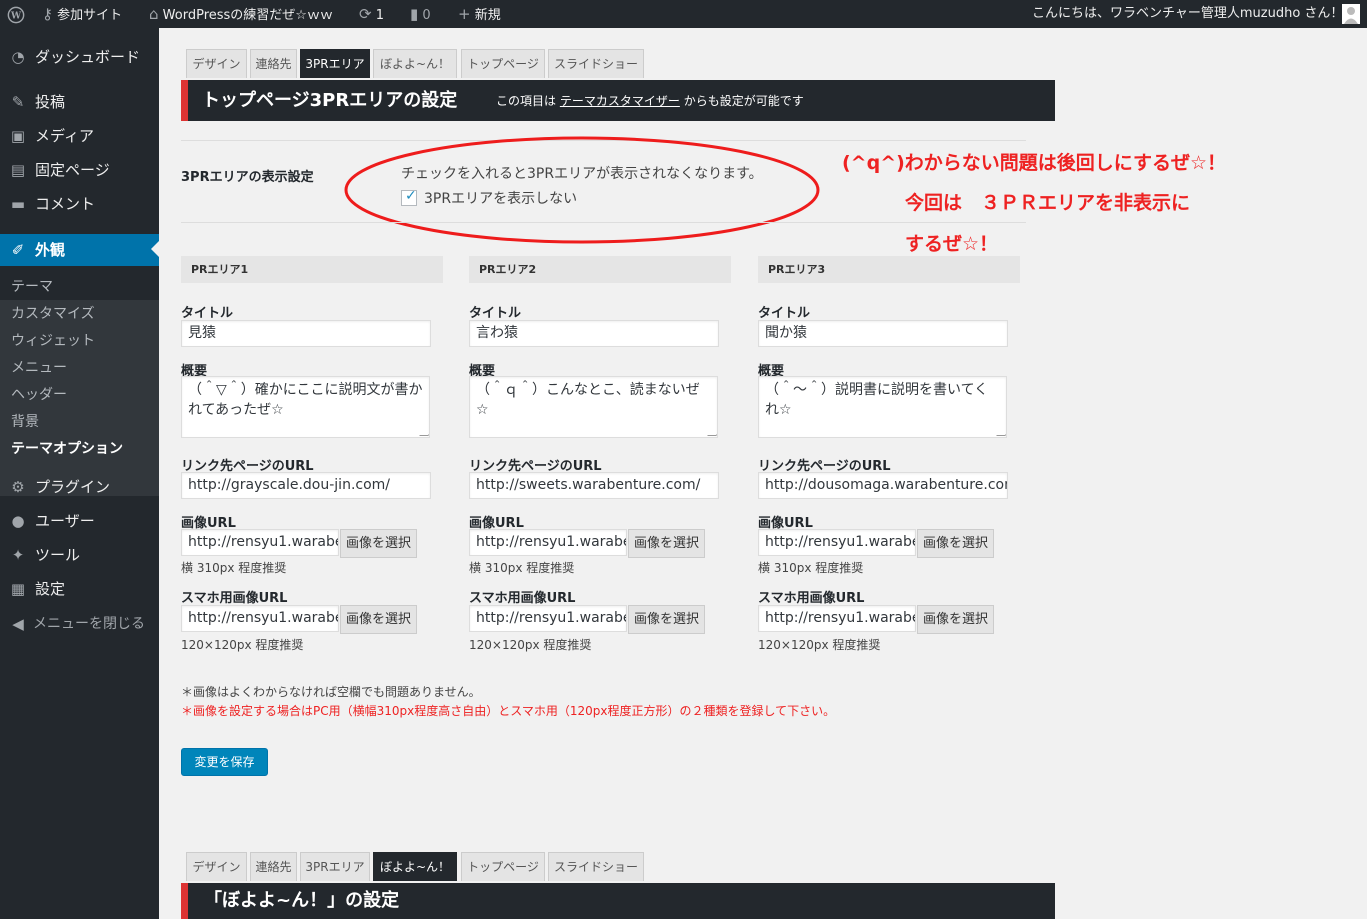 This screenshot has height=919, width=1367. Describe the element at coordinates (224, 762) in the screenshot. I see `save-button: 変更を保存` at that location.